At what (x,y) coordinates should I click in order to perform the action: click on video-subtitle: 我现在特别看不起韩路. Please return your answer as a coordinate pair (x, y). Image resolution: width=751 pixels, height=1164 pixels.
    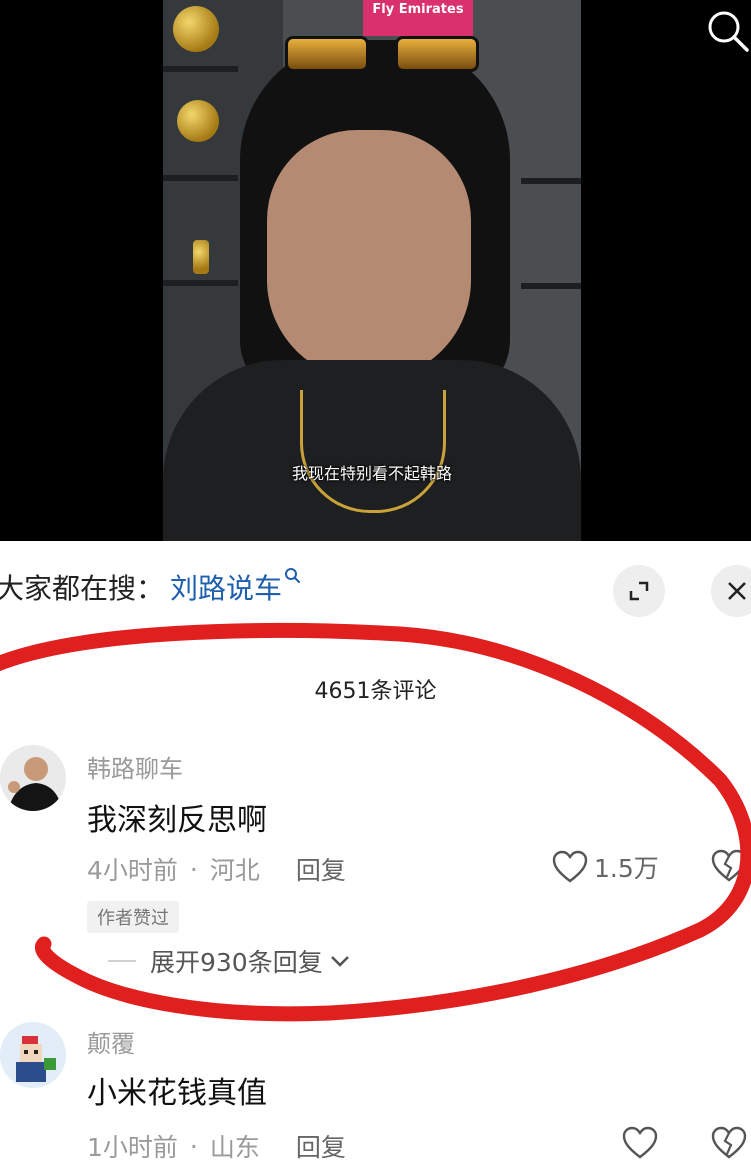
    Looking at the image, I should click on (371, 473).